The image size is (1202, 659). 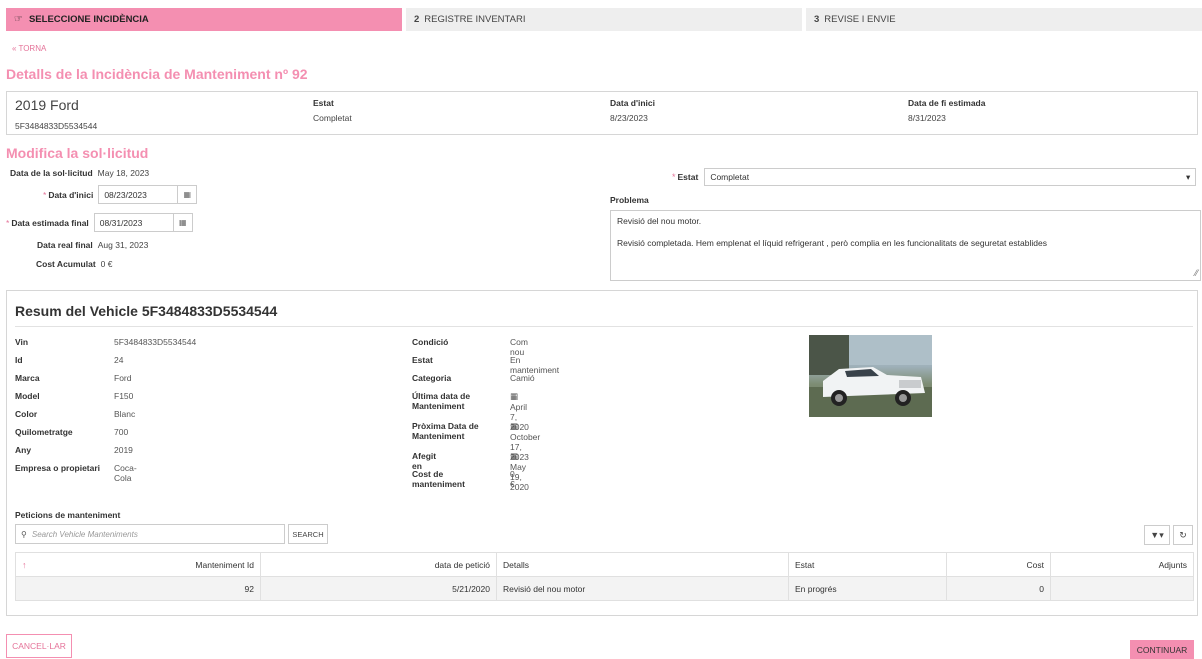 I want to click on summary-start-date: Data d'inici 8/23/2023, so click(x=632, y=110).